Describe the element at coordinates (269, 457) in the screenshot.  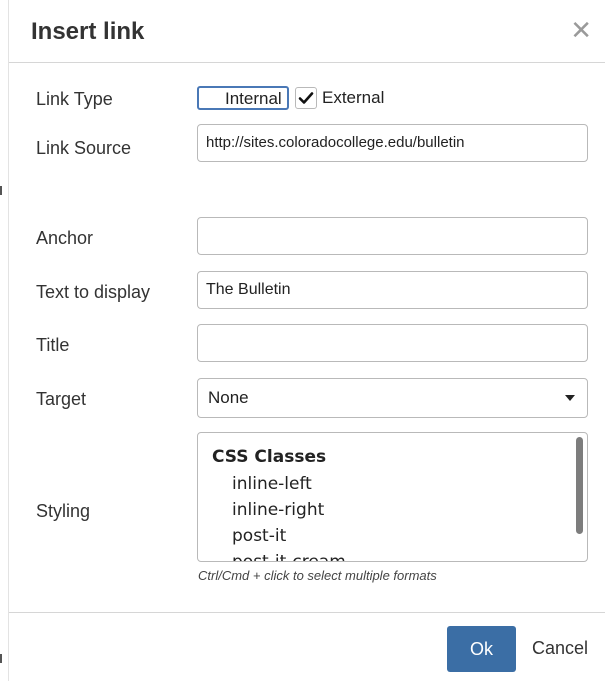
I see `css-classes-group-header: CSS Classes` at that location.